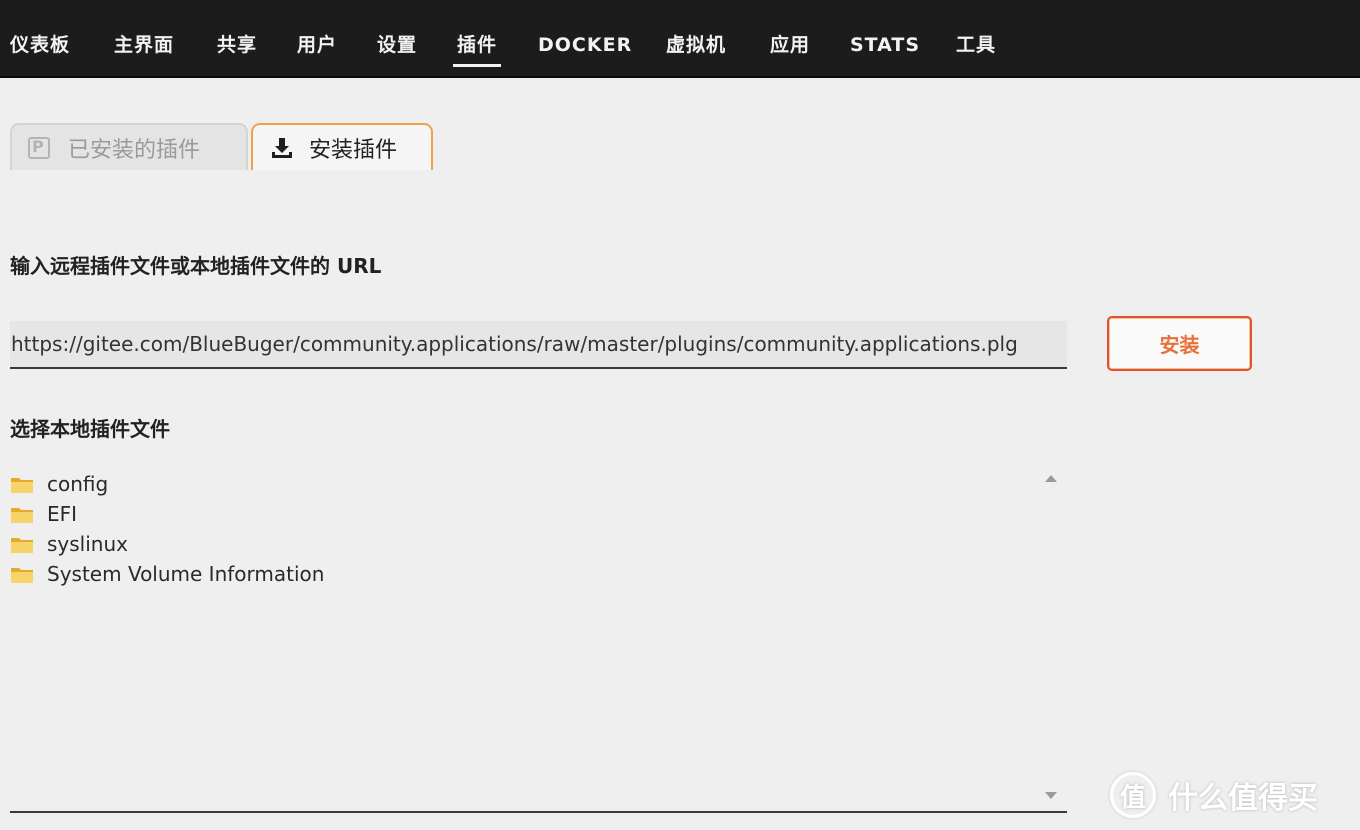 This screenshot has height=830, width=1360. Describe the element at coordinates (790, 45) in the screenshot. I see `nav-item-apps: 应用` at that location.